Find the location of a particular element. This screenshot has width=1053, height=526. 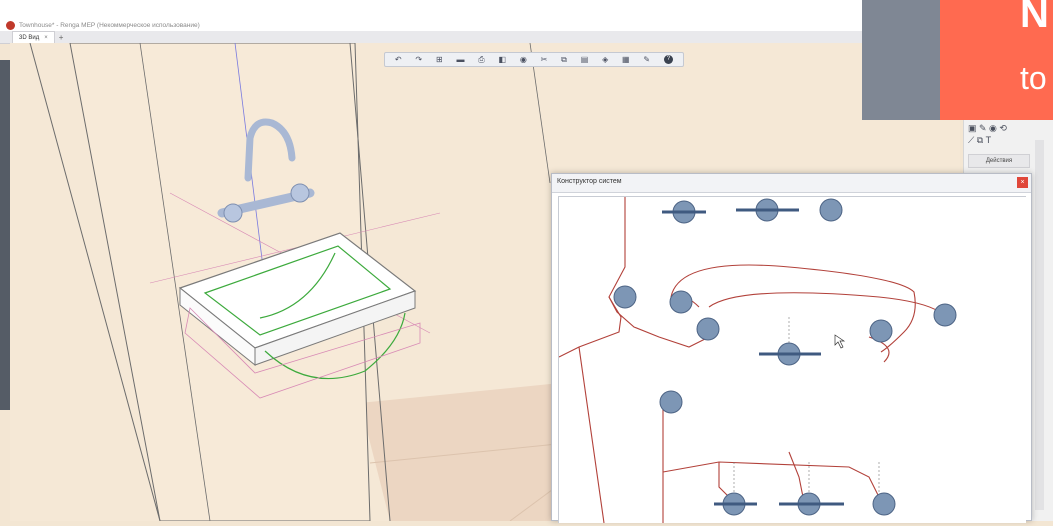

view-toolbar: ↶ ↷ ⊞ ▬ ⎙ ◧ ◉ ✂ ⧉ ▤ ◈ ▦ ✎ ? is located at coordinates (534, 59).